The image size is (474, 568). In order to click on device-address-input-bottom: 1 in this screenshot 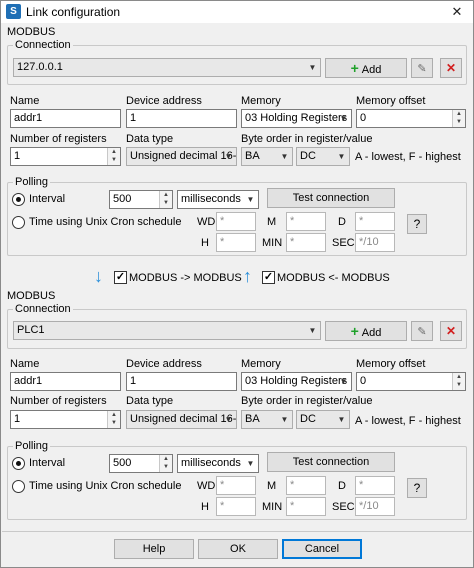, I will do `click(181, 381)`.